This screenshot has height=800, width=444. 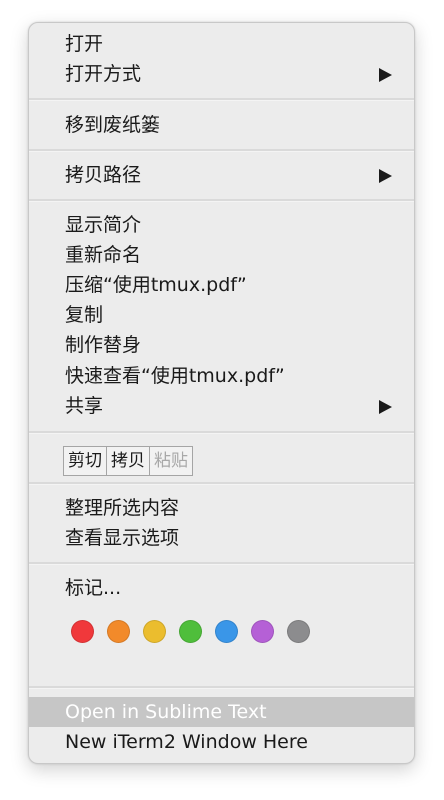 What do you see at coordinates (221, 406) in the screenshot?
I see `menu-item-share: 共享` at bounding box center [221, 406].